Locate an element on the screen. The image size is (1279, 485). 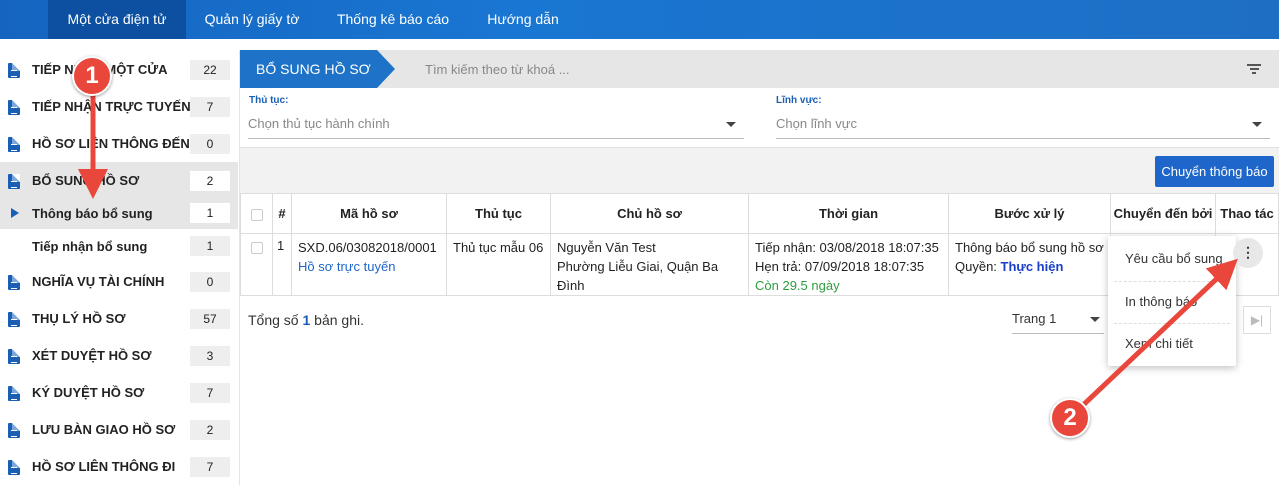
process-step: Thông báo bổ sung hồ sơ is located at coordinates (1029, 247).